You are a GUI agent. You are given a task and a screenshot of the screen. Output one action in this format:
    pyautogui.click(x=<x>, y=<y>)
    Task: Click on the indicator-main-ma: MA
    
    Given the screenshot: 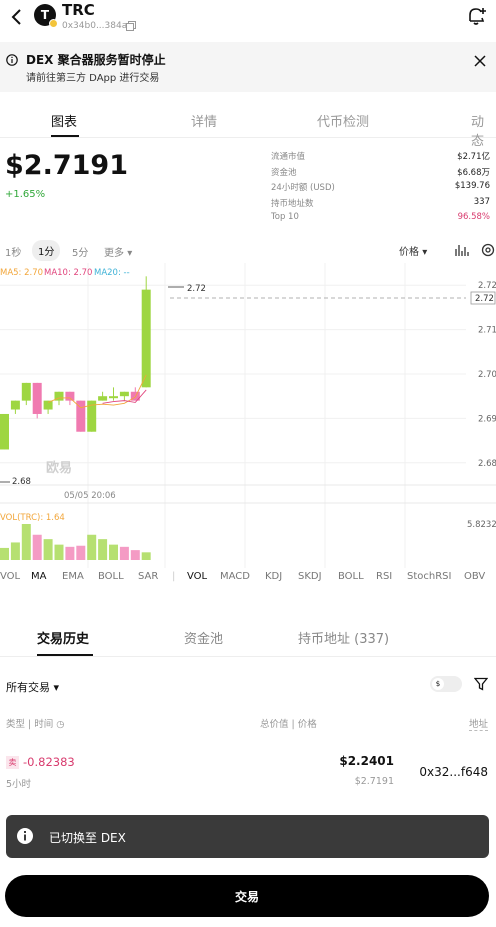 What is the action you would take?
    pyautogui.click(x=38, y=576)
    